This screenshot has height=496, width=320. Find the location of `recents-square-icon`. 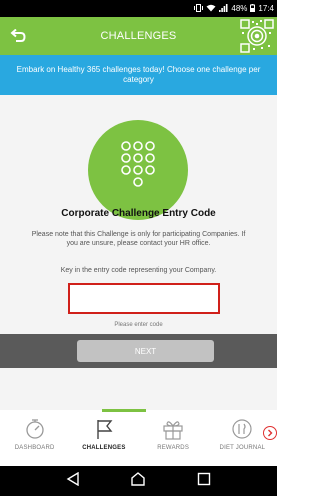

recents-square-icon is located at coordinates (204, 478).